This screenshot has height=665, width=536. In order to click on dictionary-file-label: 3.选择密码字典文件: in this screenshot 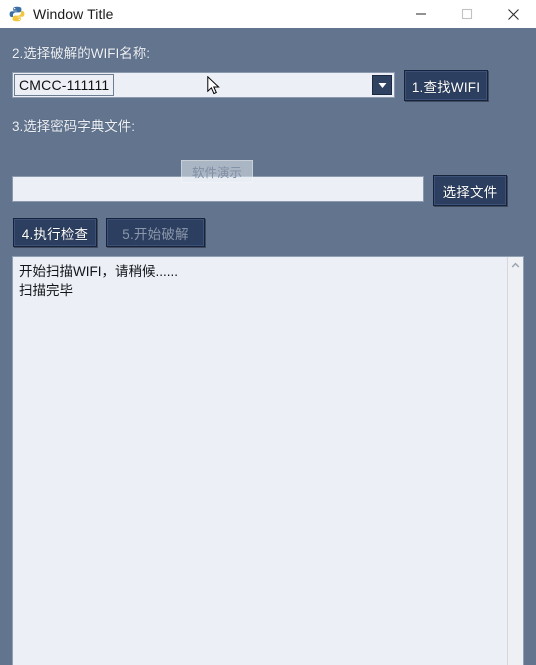, I will do `click(74, 126)`.